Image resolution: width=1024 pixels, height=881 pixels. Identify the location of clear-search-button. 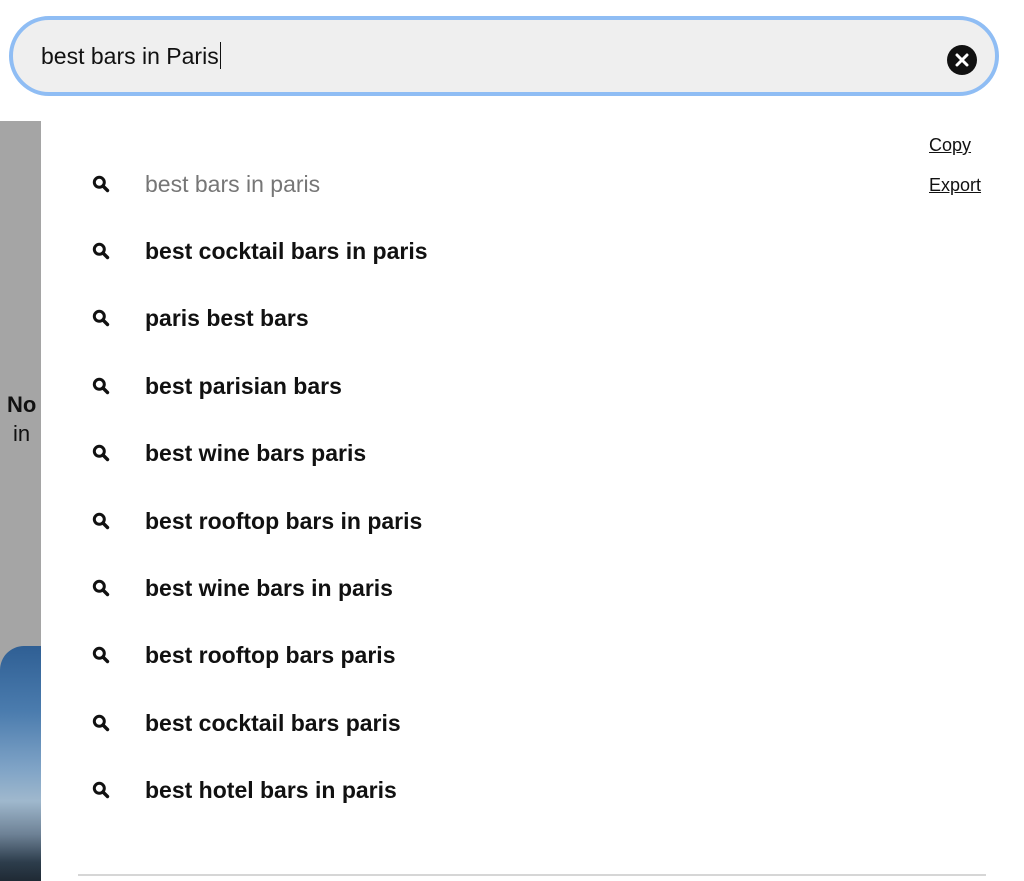
(962, 60).